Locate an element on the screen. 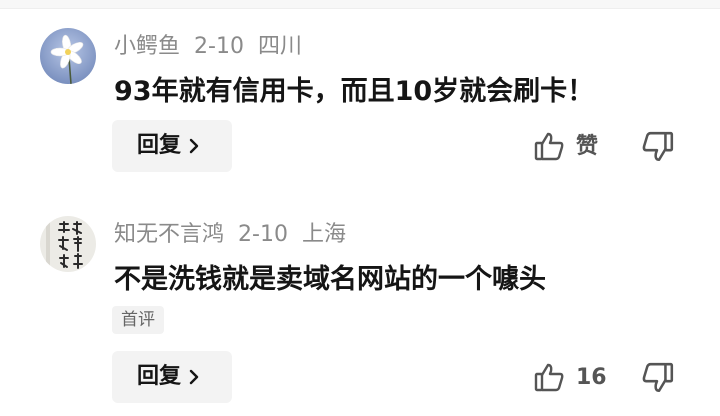 The height and width of the screenshot is (416, 720). comment-text: 93年就有信用卡，而且10岁就会刷卡！ is located at coordinates (354, 91).